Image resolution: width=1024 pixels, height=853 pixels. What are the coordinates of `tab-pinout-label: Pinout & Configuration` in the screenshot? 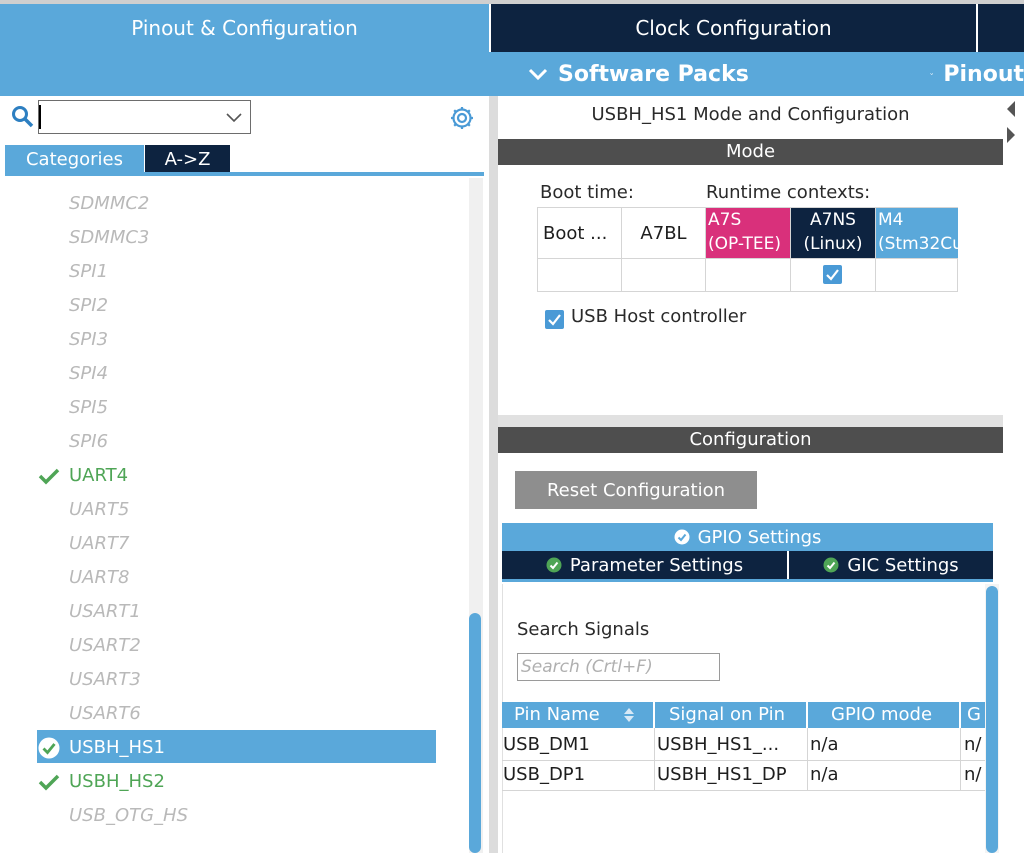 It's located at (244, 28).